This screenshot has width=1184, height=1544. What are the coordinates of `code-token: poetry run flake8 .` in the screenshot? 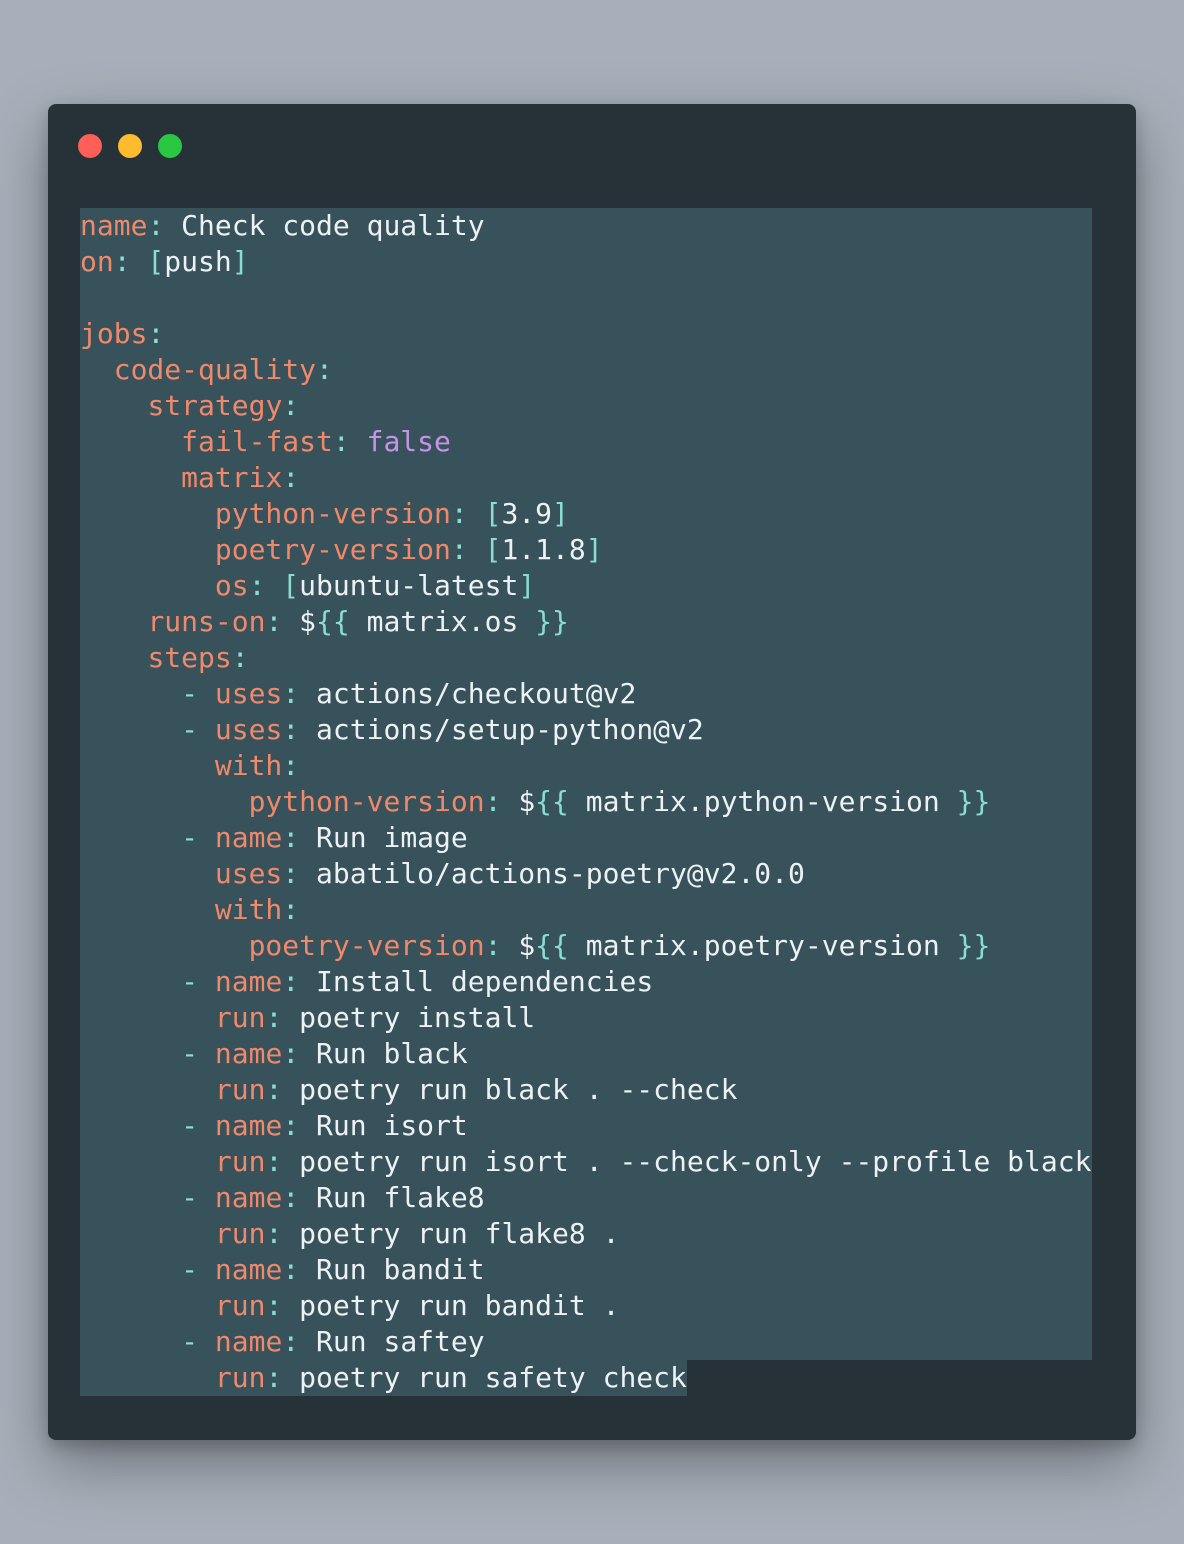 It's located at (459, 1233).